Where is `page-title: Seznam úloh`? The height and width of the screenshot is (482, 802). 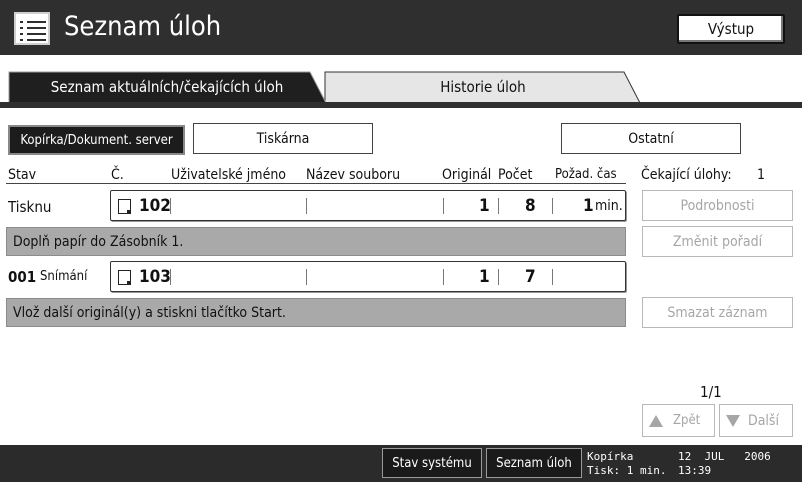 page-title: Seznam úloh is located at coordinates (143, 26).